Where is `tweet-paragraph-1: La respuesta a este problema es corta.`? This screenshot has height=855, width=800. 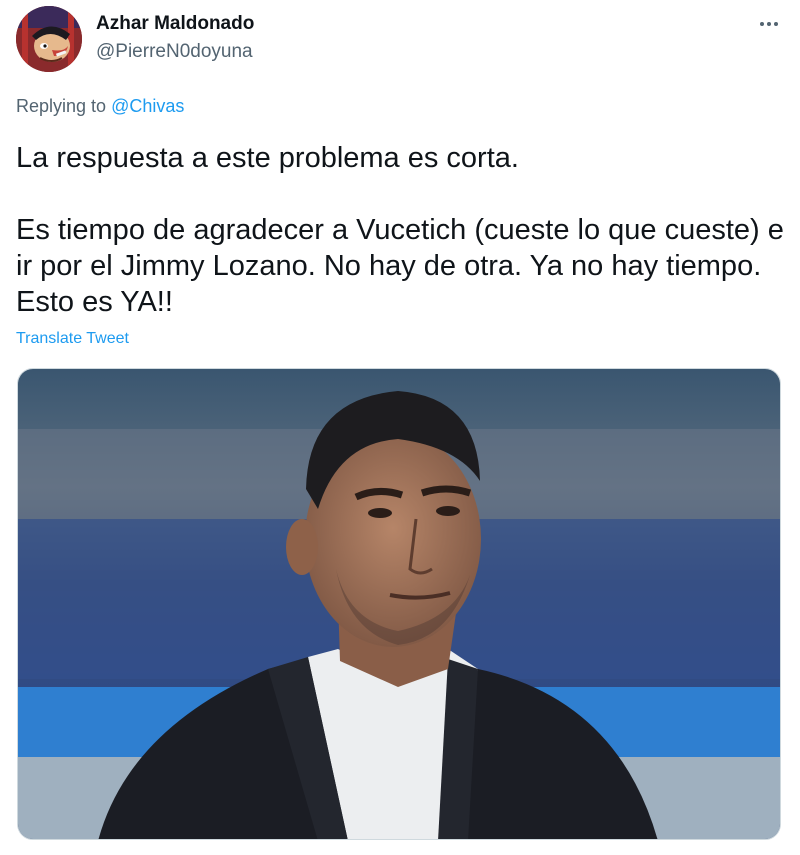 tweet-paragraph-1: La respuesta a este problema es corta. is located at coordinates (267, 158).